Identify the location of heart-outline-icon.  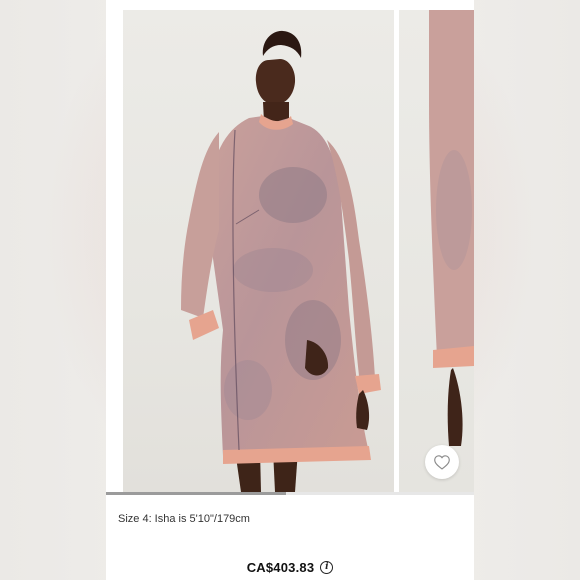
(442, 462).